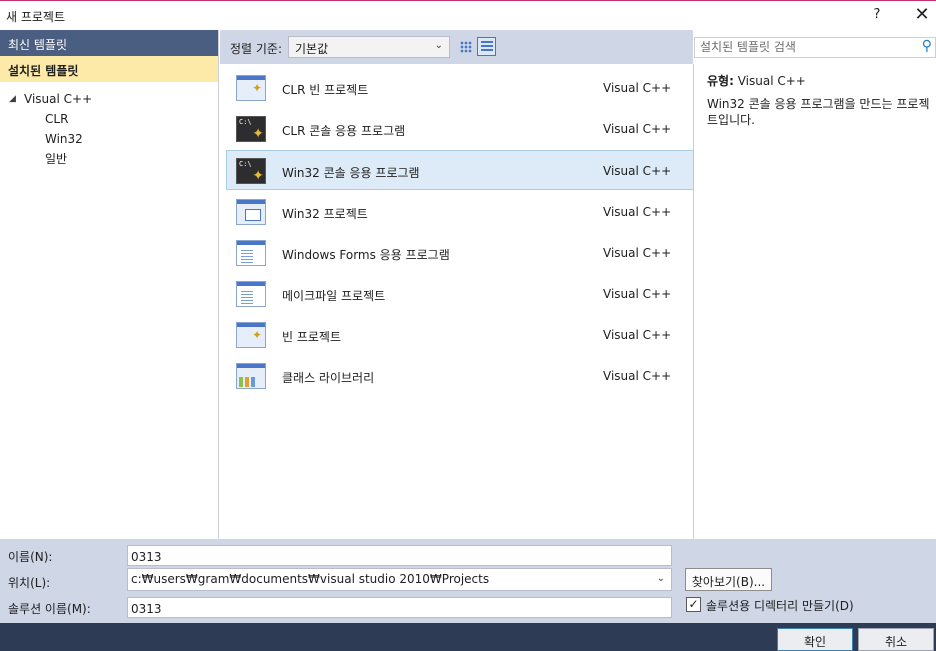 This screenshot has width=936, height=651. Describe the element at coordinates (30, 557) in the screenshot. I see `name-label: 이름(N):` at that location.